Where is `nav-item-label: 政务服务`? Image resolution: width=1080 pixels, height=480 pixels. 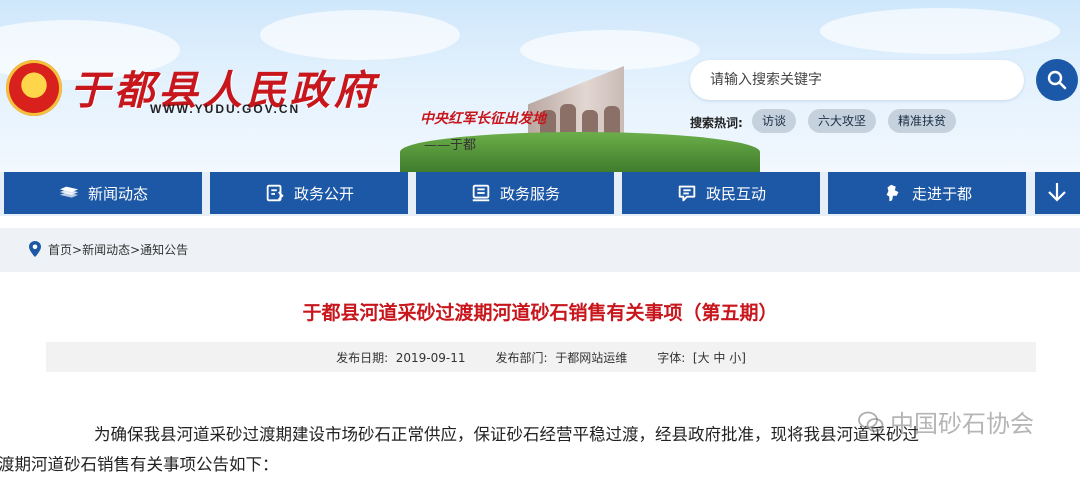 nav-item-label: 政务服务 is located at coordinates (529, 193).